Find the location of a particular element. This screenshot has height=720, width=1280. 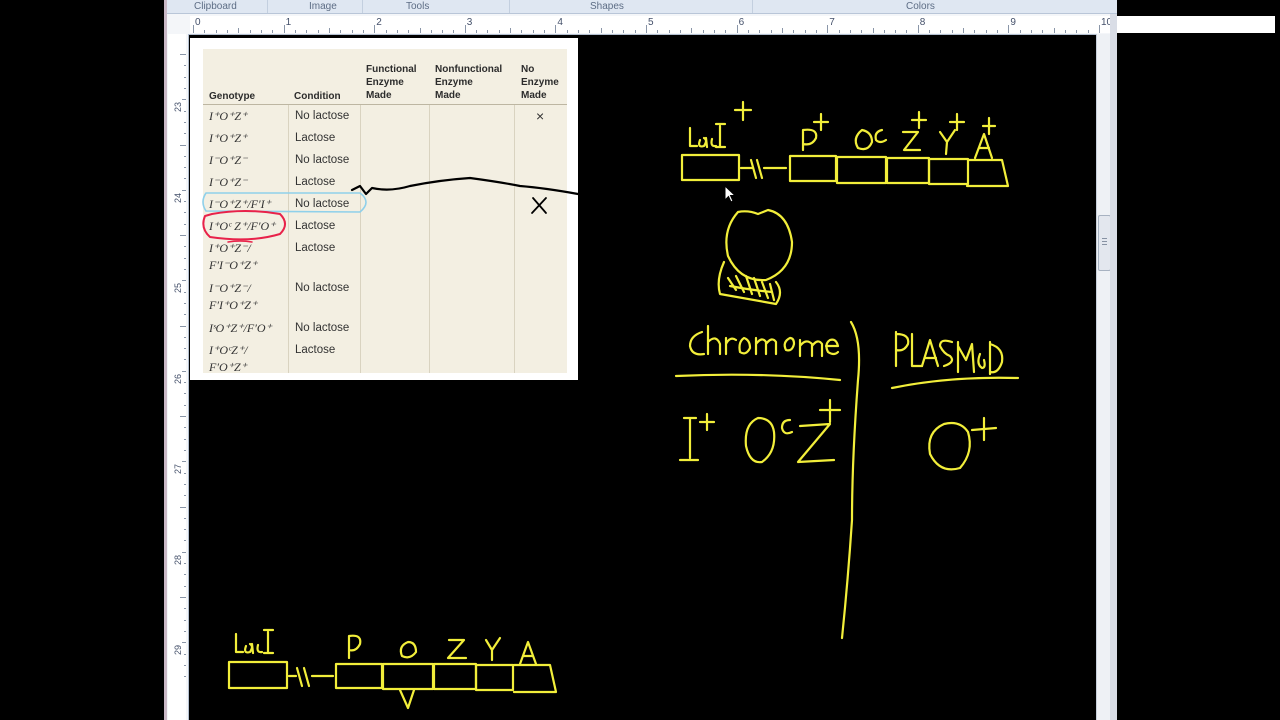

red-highlight-circle is located at coordinates (244, 225).